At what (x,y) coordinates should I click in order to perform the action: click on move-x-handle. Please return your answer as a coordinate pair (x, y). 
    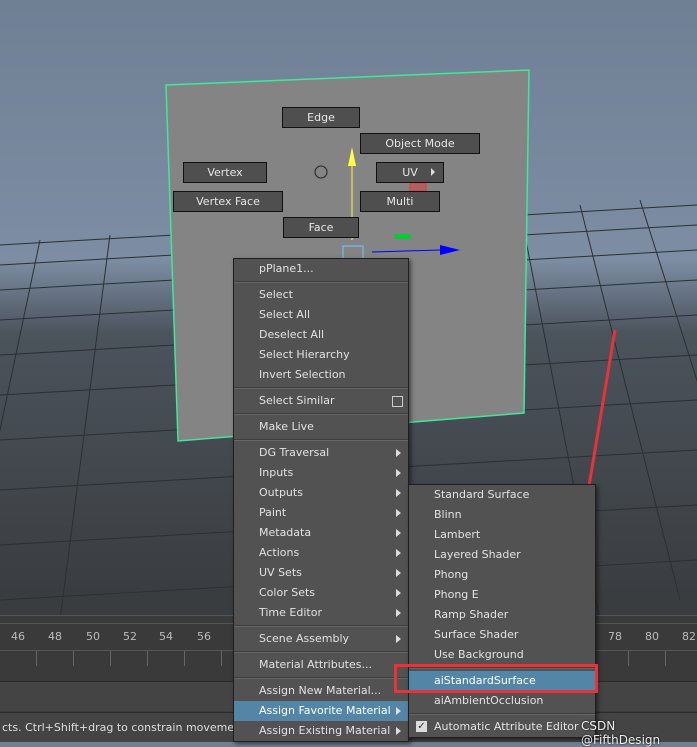
    Looking at the image, I should click on (418, 187).